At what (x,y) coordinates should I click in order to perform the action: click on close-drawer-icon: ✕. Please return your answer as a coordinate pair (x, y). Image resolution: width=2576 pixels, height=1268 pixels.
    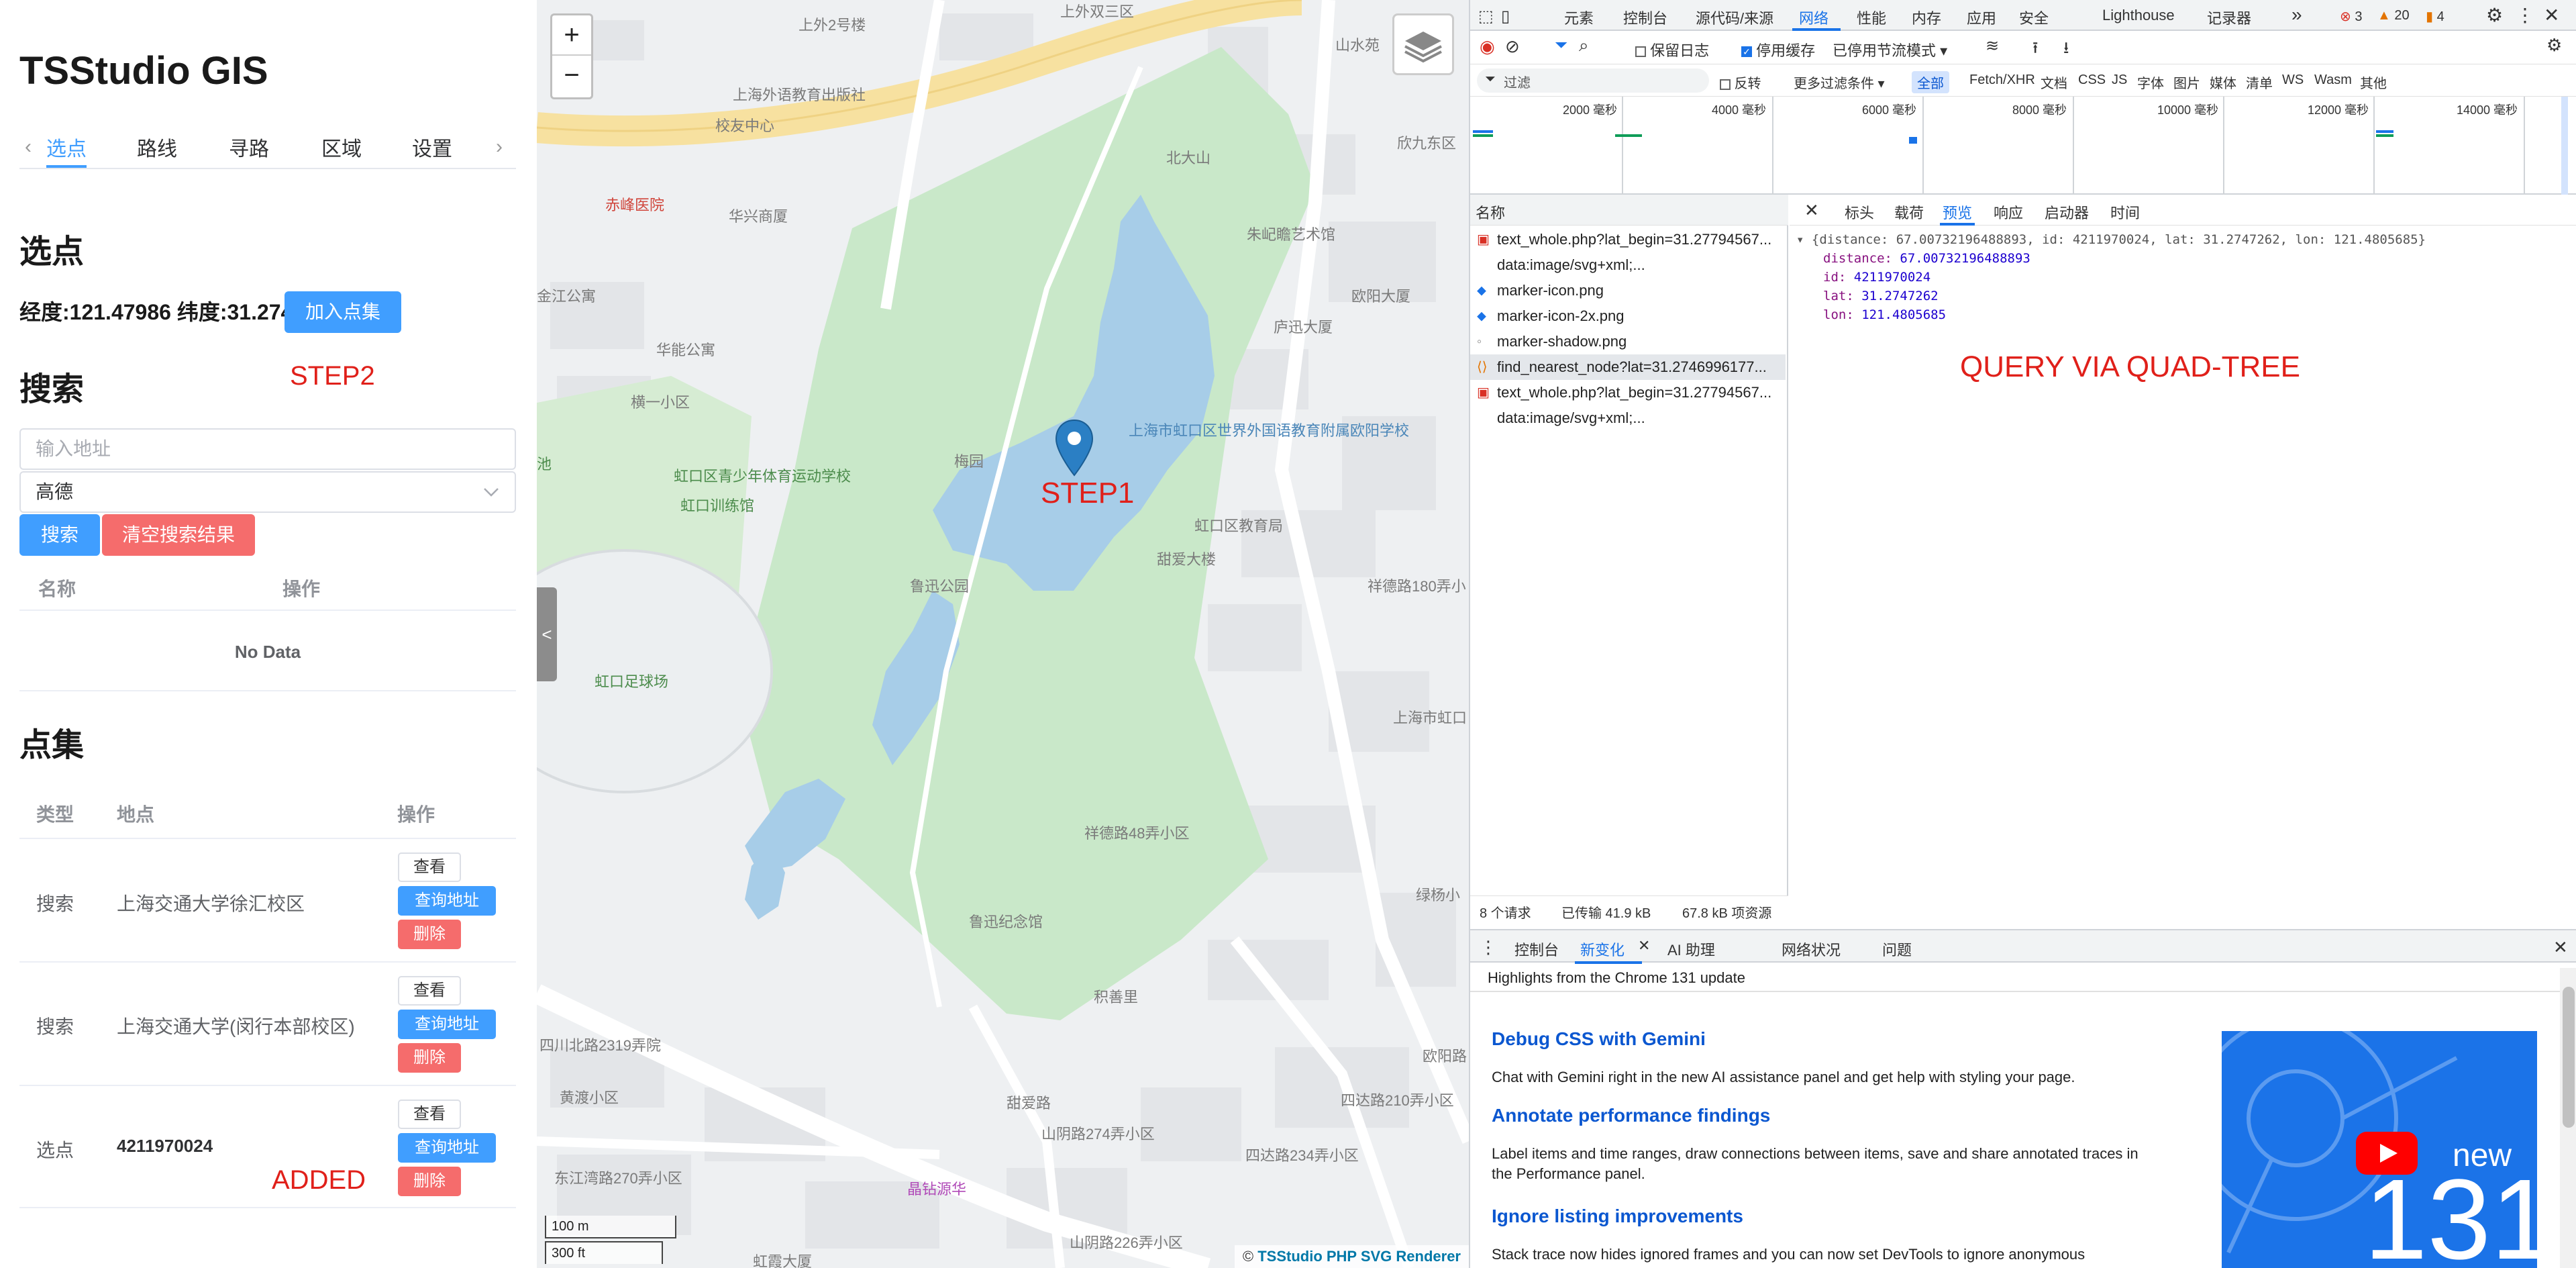
    Looking at the image, I should click on (2560, 948).